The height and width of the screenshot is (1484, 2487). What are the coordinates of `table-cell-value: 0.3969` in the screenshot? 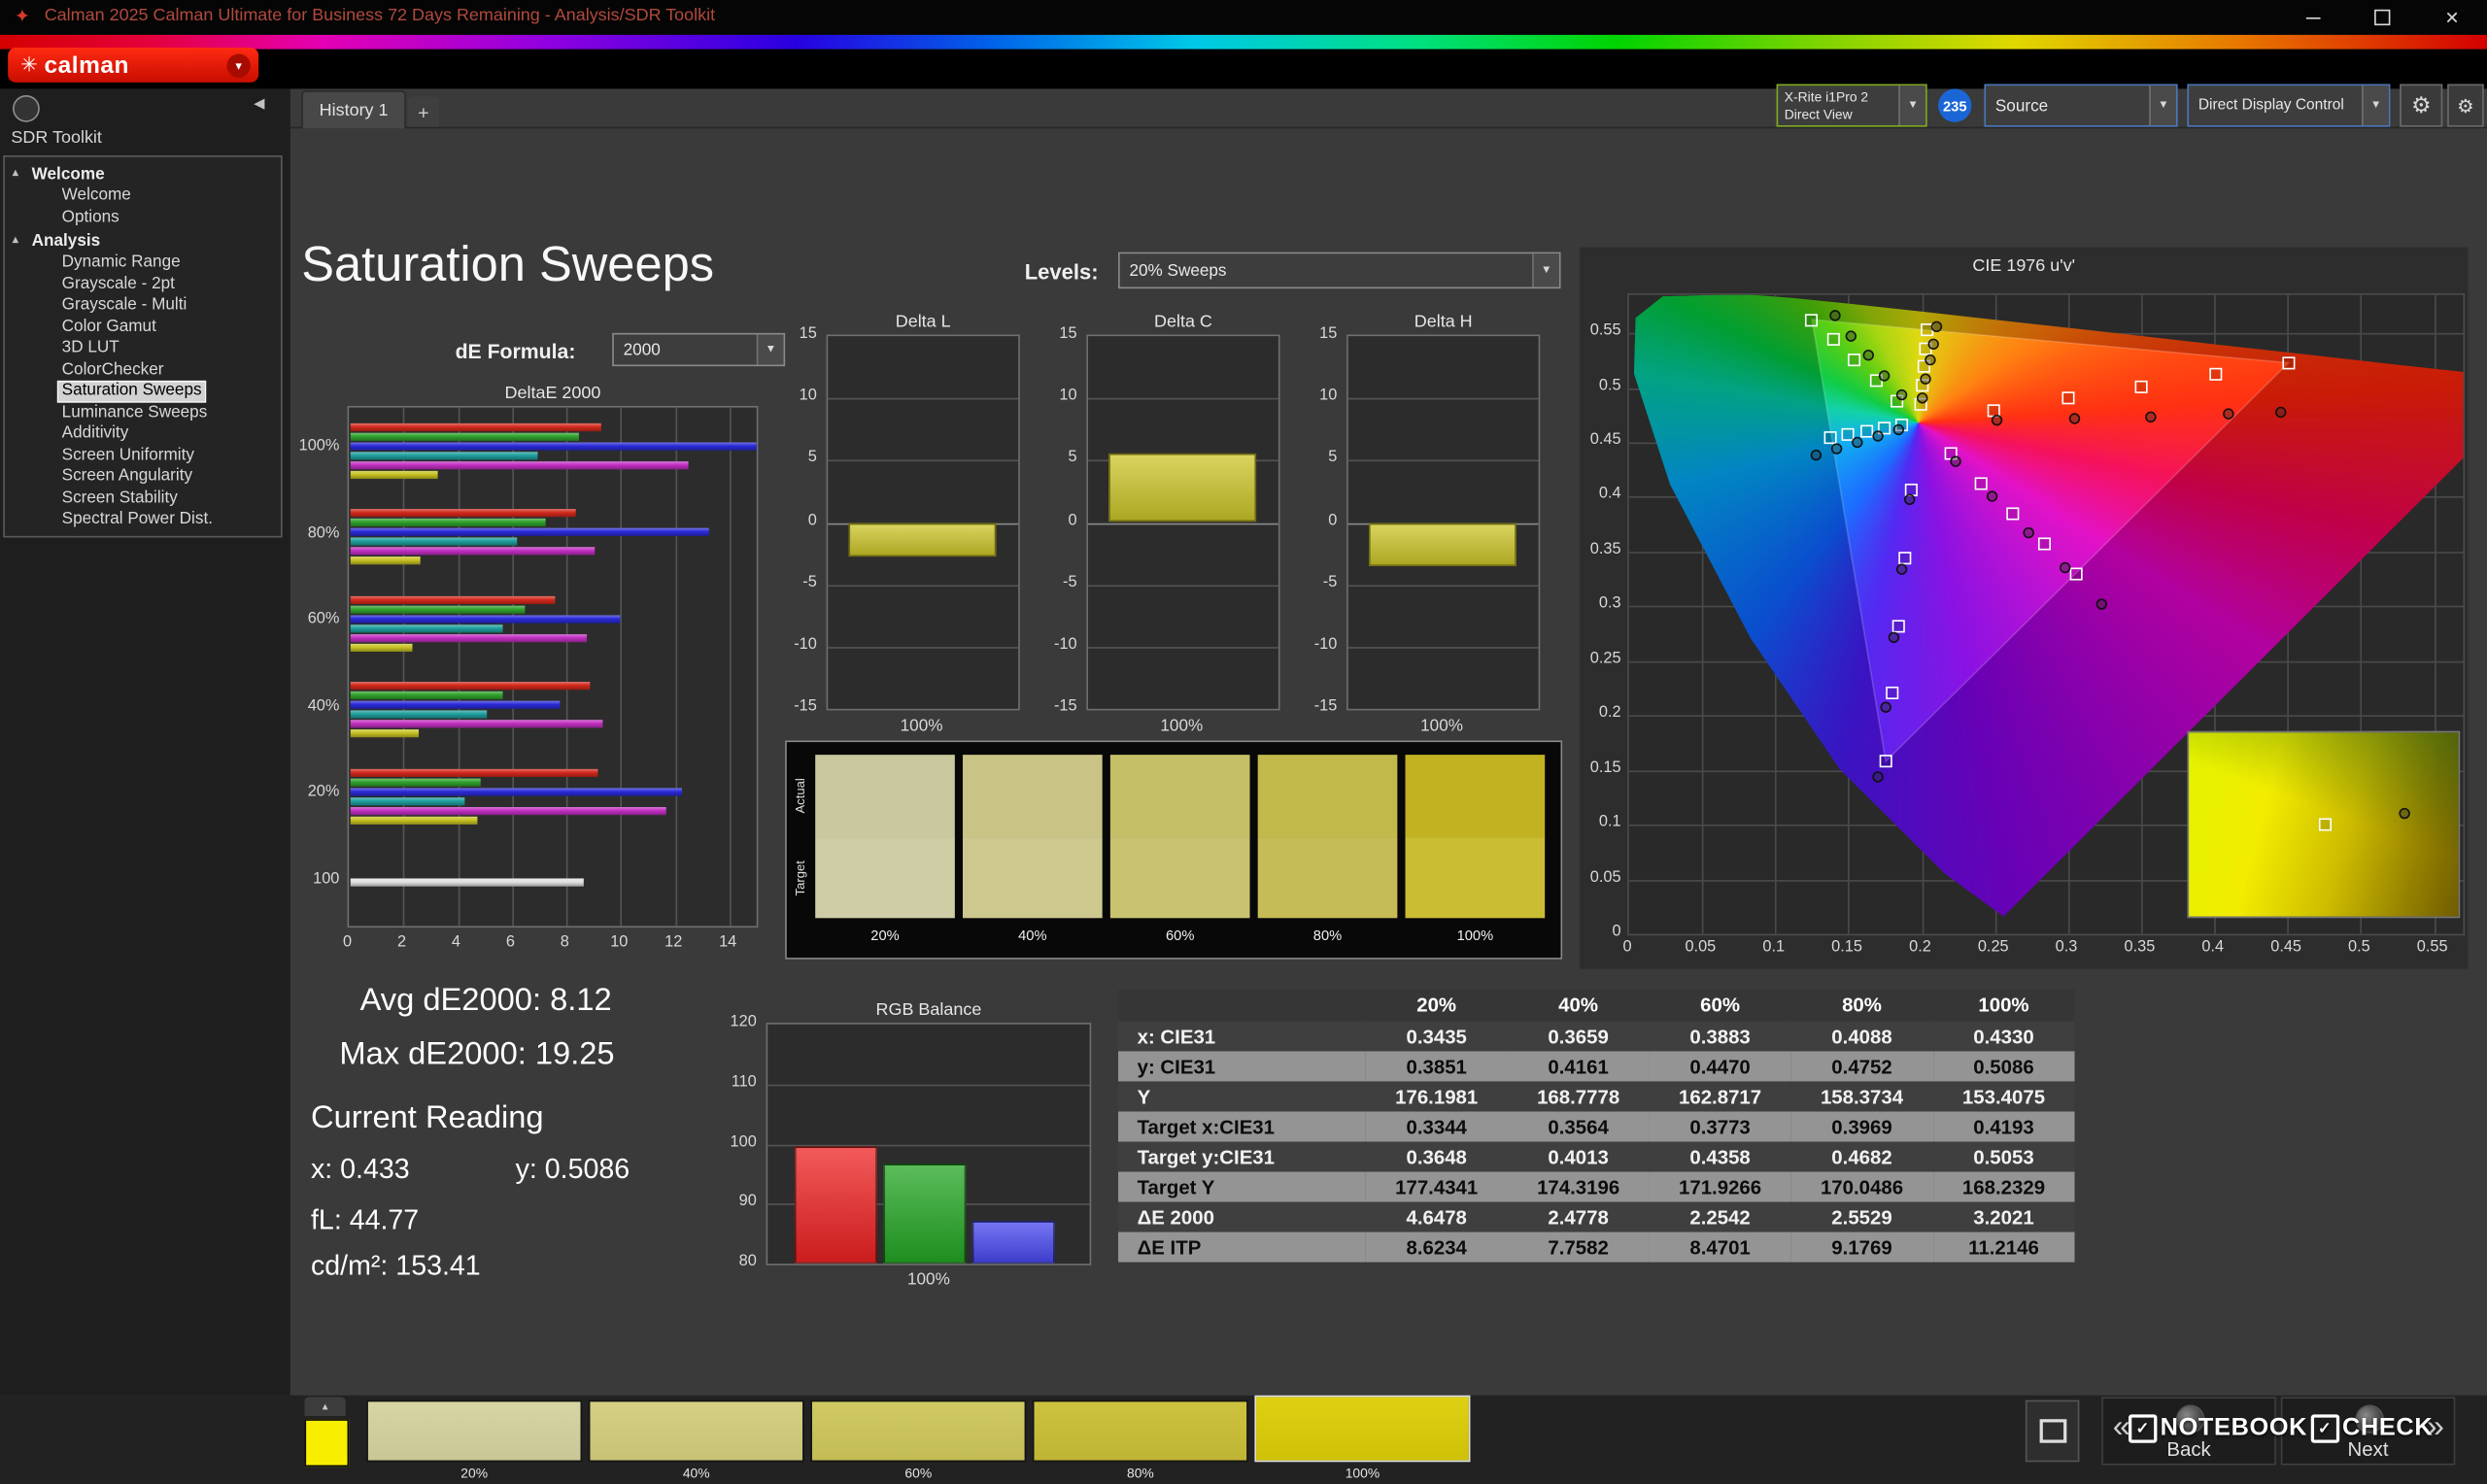 It's located at (1861, 1126).